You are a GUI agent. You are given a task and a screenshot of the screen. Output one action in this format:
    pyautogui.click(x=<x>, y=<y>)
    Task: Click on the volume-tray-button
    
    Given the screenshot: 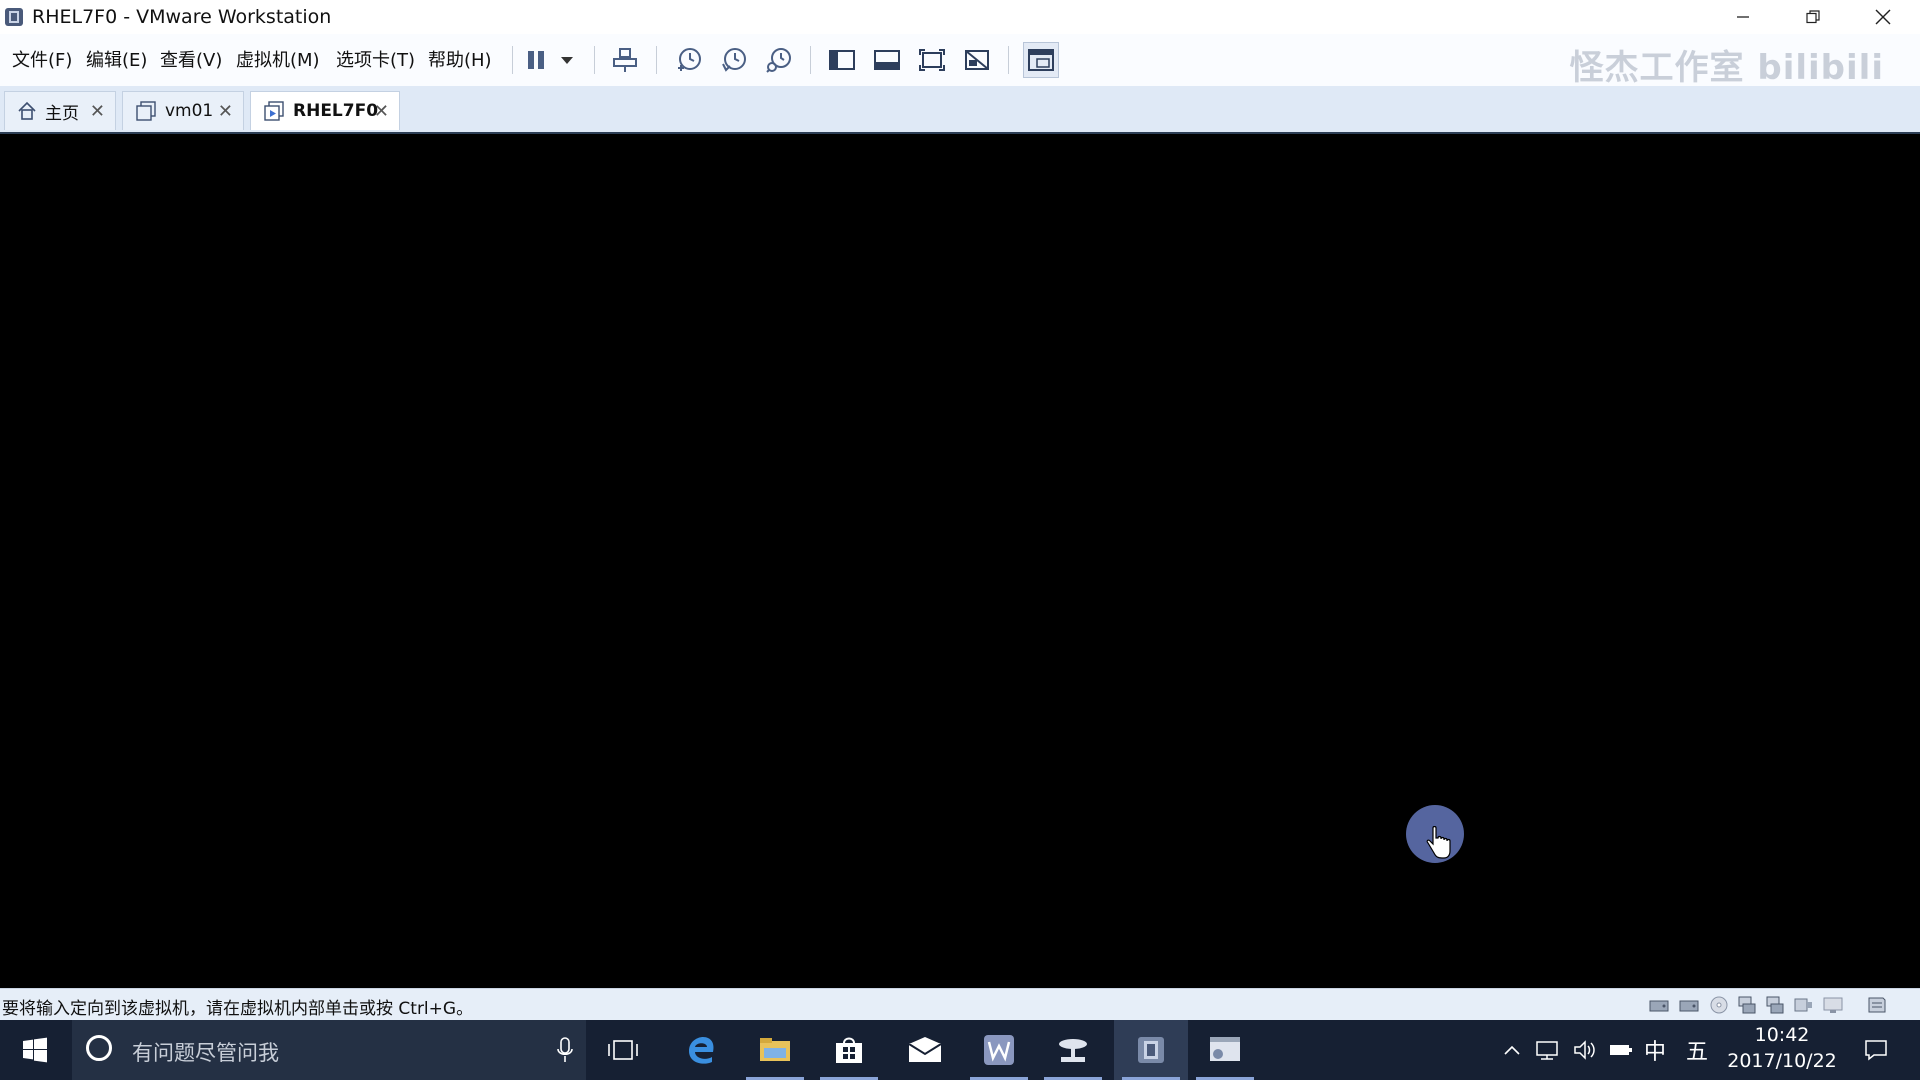 What is the action you would take?
    pyautogui.click(x=1585, y=1050)
    